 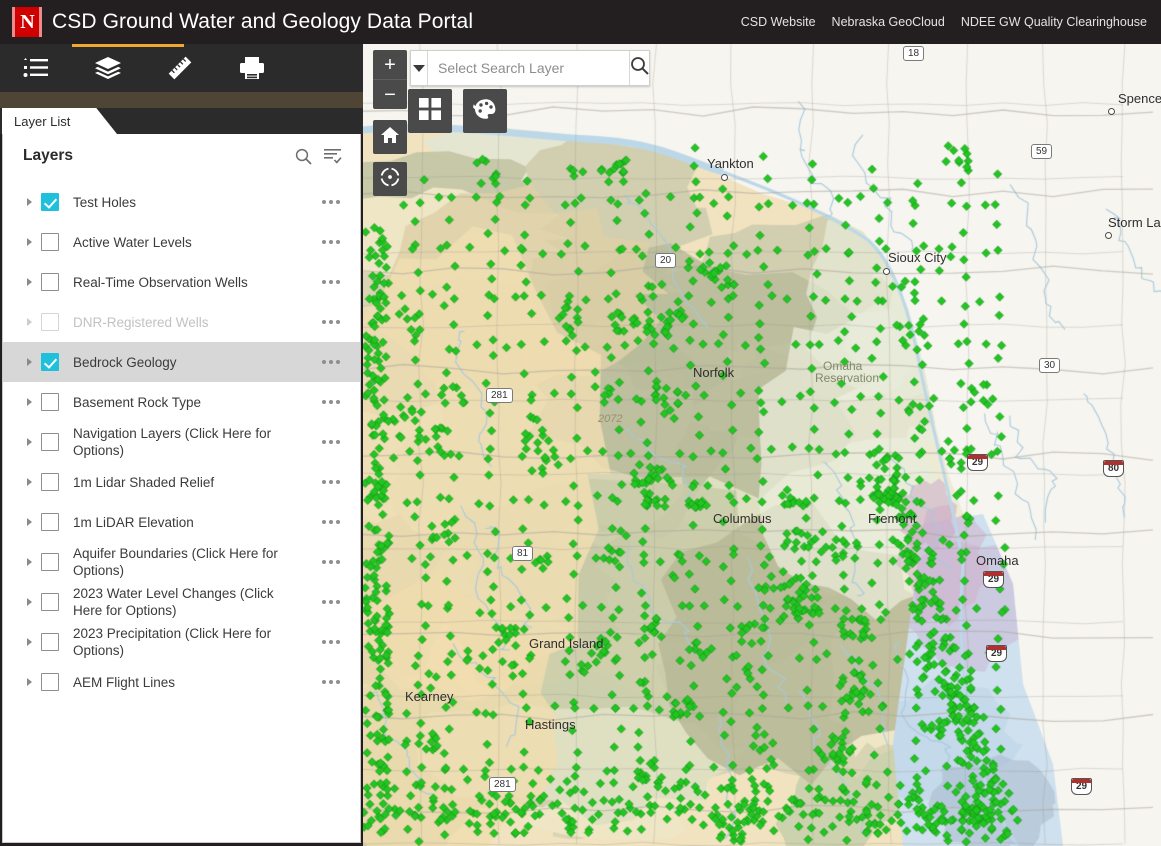 I want to click on tab-layer-list: Layer List, so click(x=59, y=121).